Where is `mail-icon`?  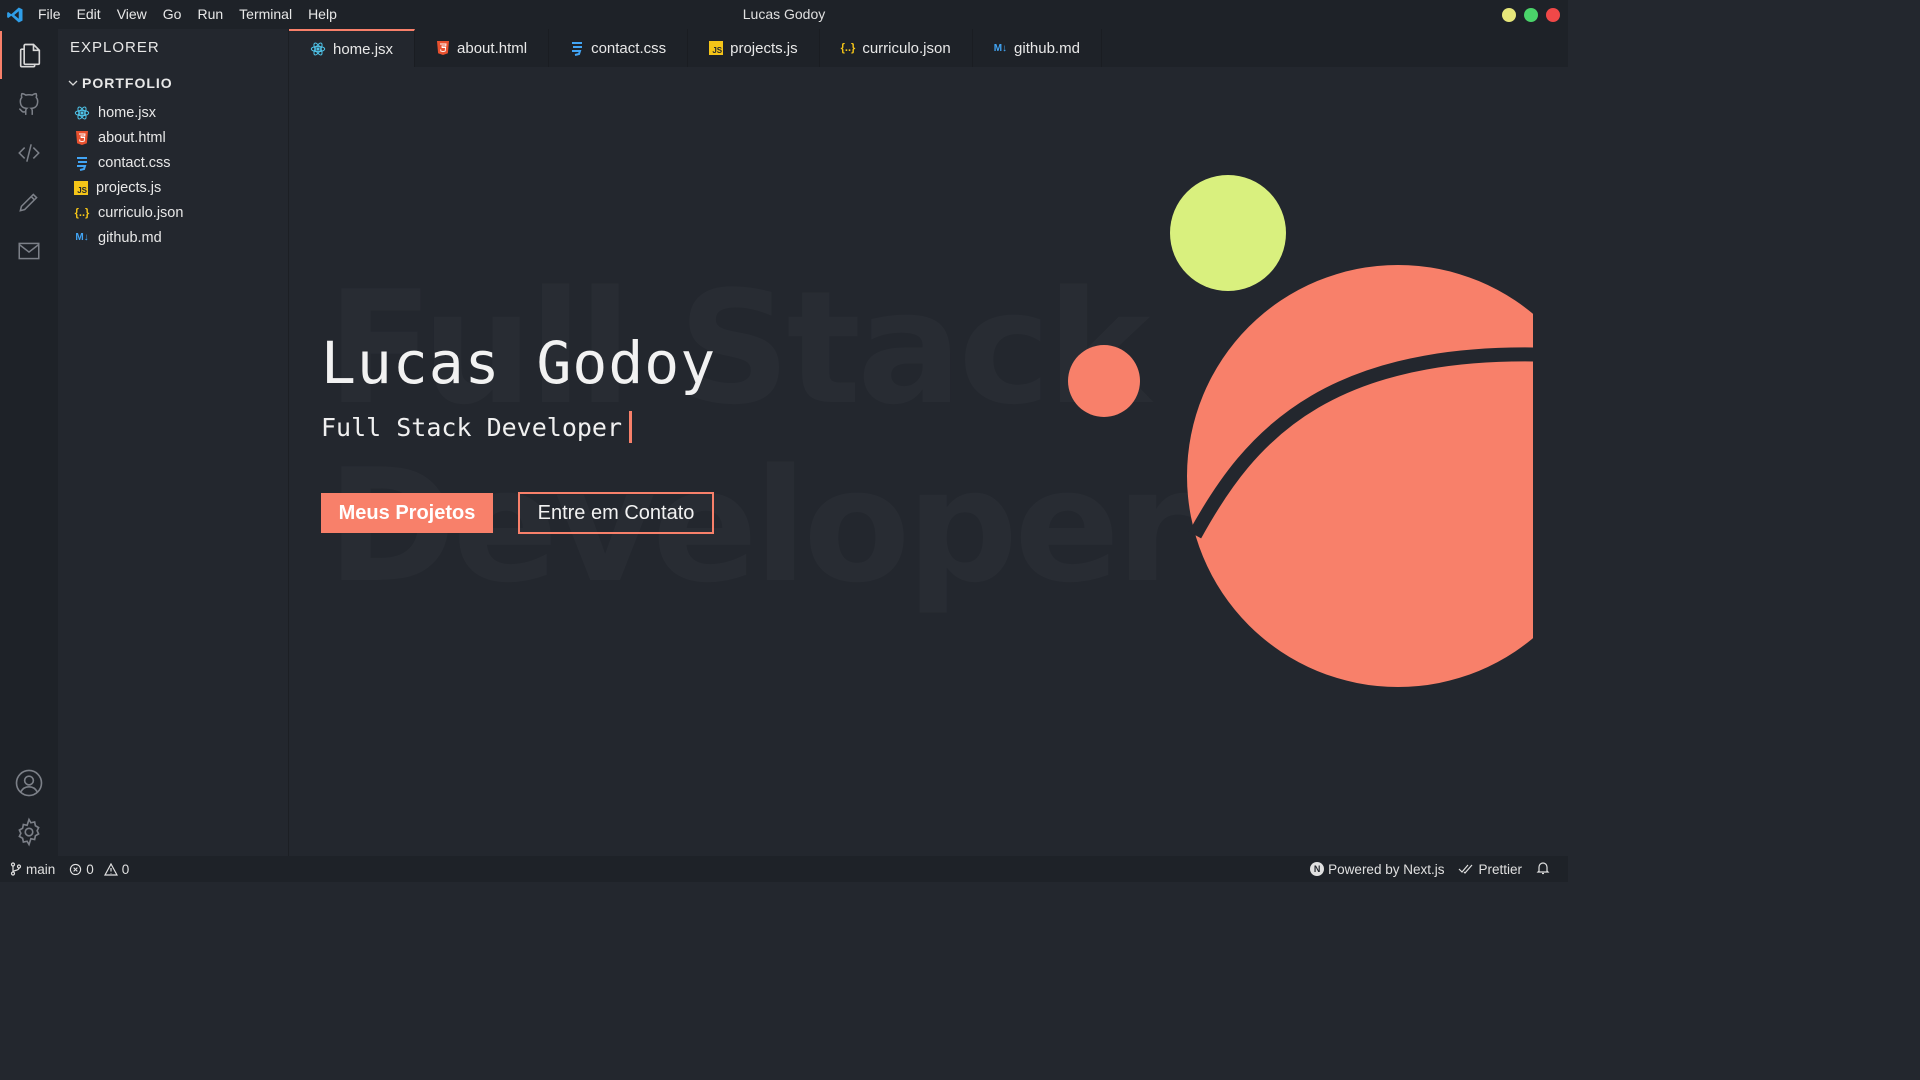 mail-icon is located at coordinates (29, 251).